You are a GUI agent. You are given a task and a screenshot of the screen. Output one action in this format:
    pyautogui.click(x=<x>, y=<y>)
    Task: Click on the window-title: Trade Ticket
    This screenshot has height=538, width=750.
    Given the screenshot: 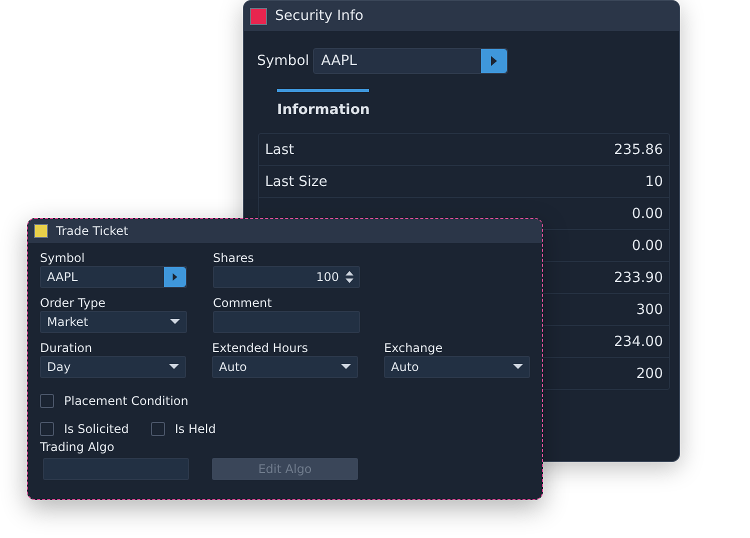 What is the action you would take?
    pyautogui.click(x=92, y=231)
    